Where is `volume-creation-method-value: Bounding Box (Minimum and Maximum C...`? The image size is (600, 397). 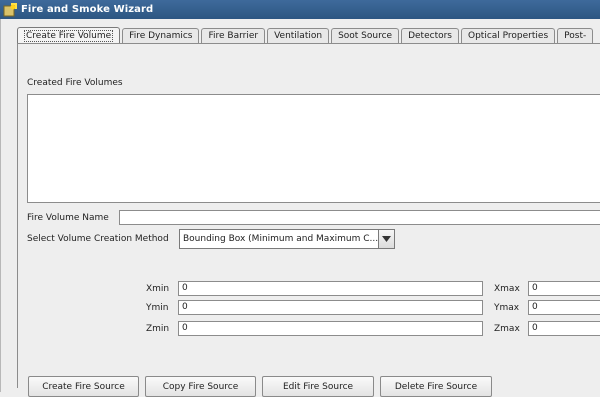 volume-creation-method-value: Bounding Box (Minimum and Maximum C... is located at coordinates (280, 239).